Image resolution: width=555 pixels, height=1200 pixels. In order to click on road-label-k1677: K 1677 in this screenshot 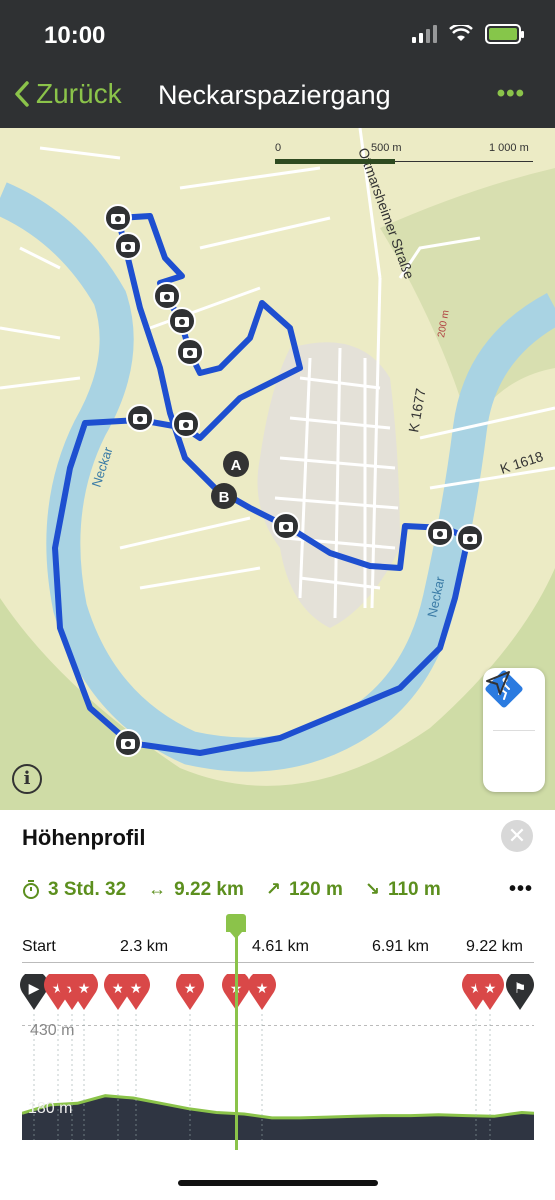, I will do `click(416, 410)`.